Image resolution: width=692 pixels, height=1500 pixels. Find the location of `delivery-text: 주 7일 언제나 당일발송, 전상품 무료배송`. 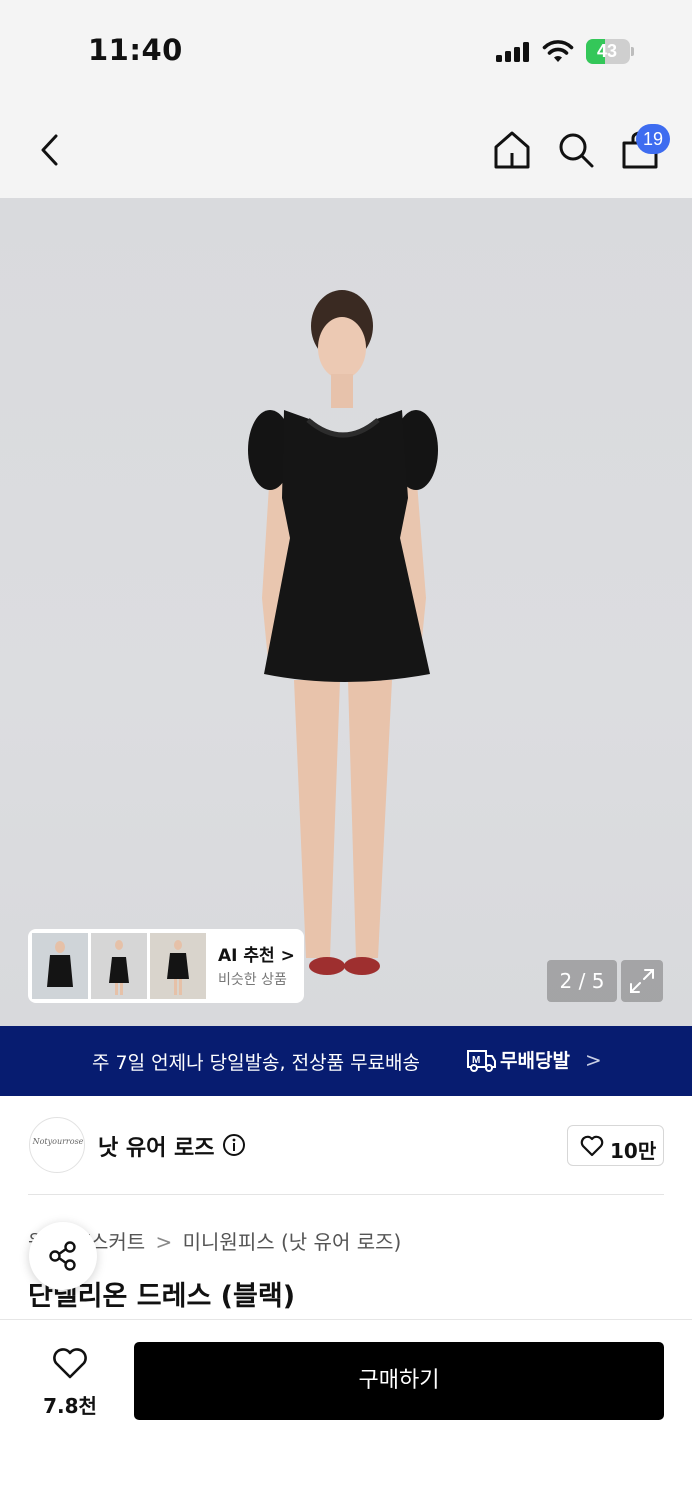

delivery-text: 주 7일 언제나 당일발송, 전상품 무료배송 is located at coordinates (256, 1063).